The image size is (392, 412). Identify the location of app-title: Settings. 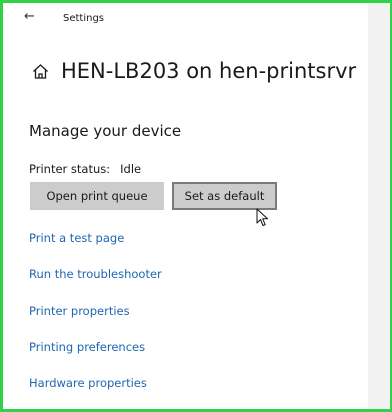
(84, 18).